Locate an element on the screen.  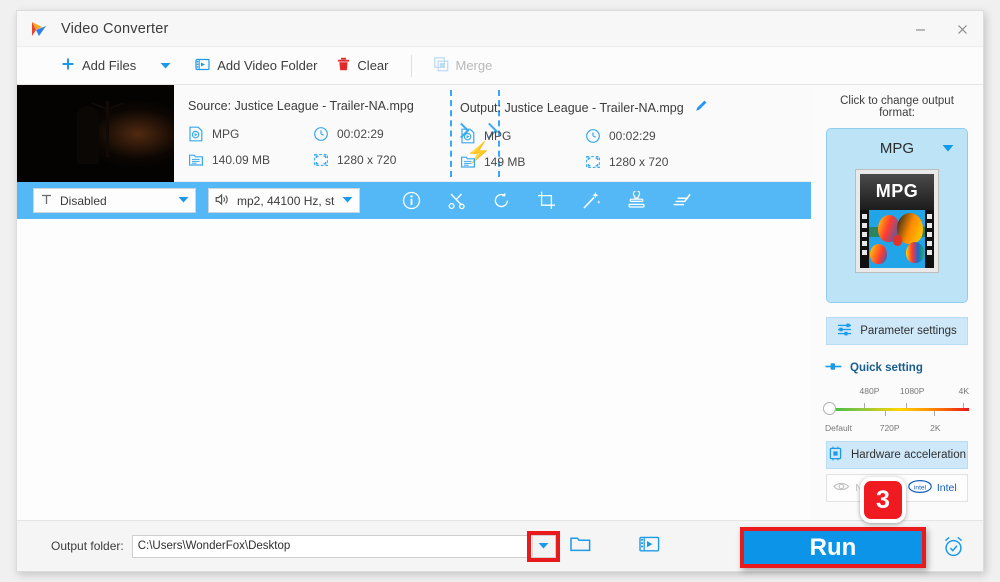
add-files-button: Add Files is located at coordinates (81, 65).